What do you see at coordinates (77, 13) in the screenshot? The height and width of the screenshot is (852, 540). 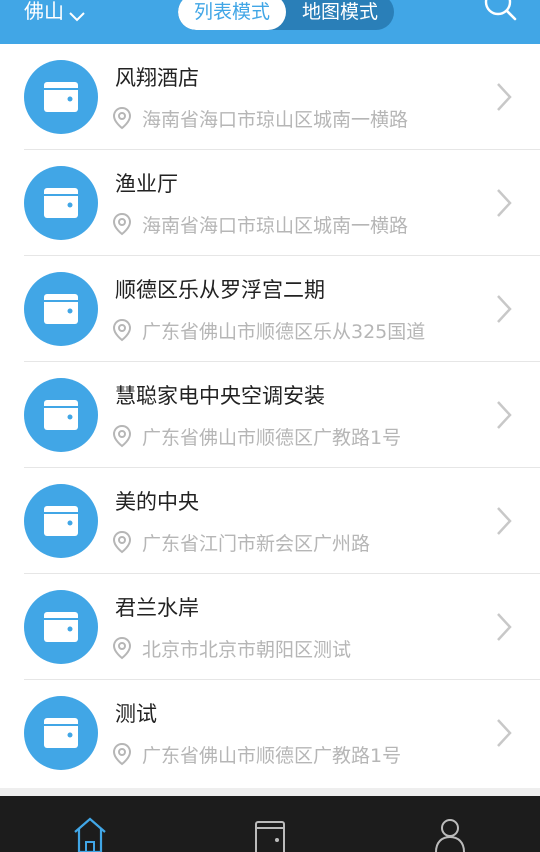 I see `chevron-down-icon` at bounding box center [77, 13].